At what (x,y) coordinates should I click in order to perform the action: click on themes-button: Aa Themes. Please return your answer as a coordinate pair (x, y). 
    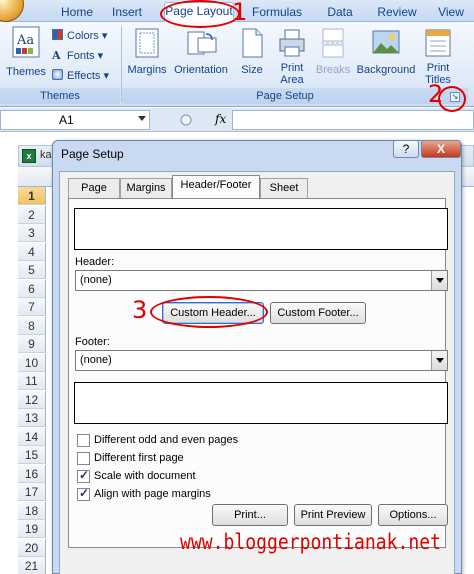
    Looking at the image, I should click on (26, 55).